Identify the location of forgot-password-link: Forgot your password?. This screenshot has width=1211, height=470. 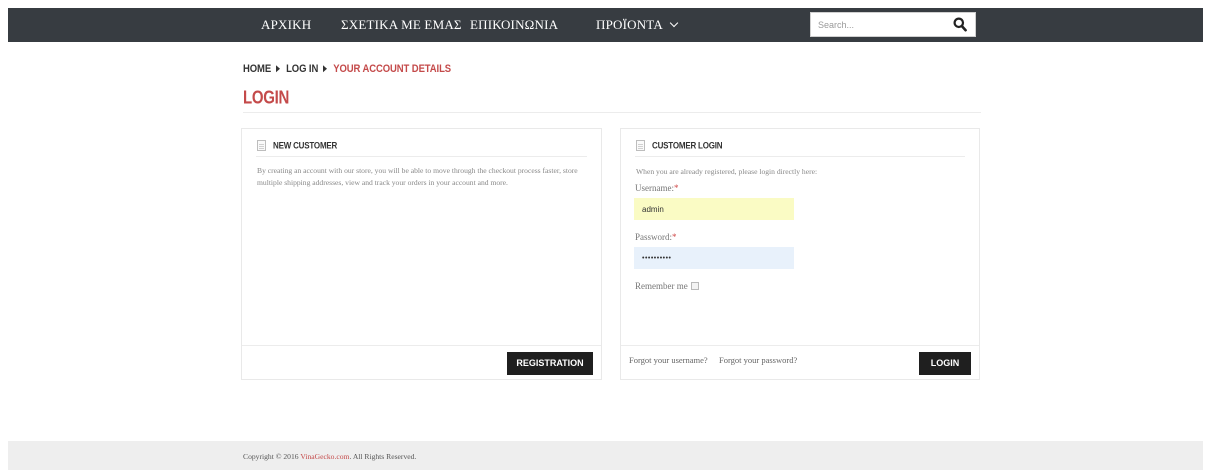
(758, 360).